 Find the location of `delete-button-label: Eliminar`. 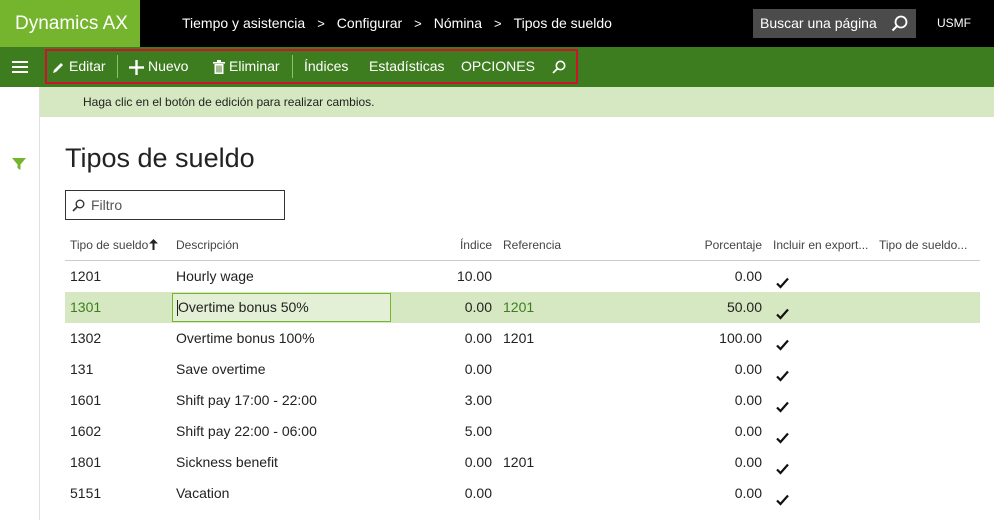

delete-button-label: Eliminar is located at coordinates (254, 66).